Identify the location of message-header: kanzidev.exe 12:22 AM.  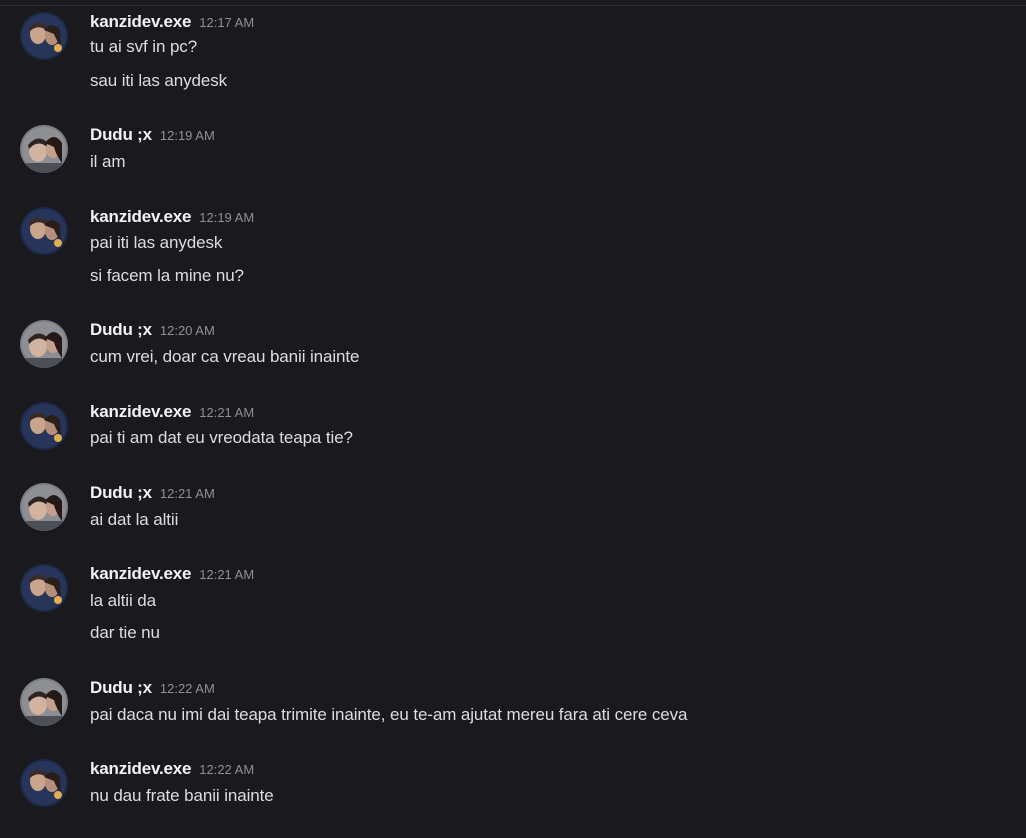
(172, 770).